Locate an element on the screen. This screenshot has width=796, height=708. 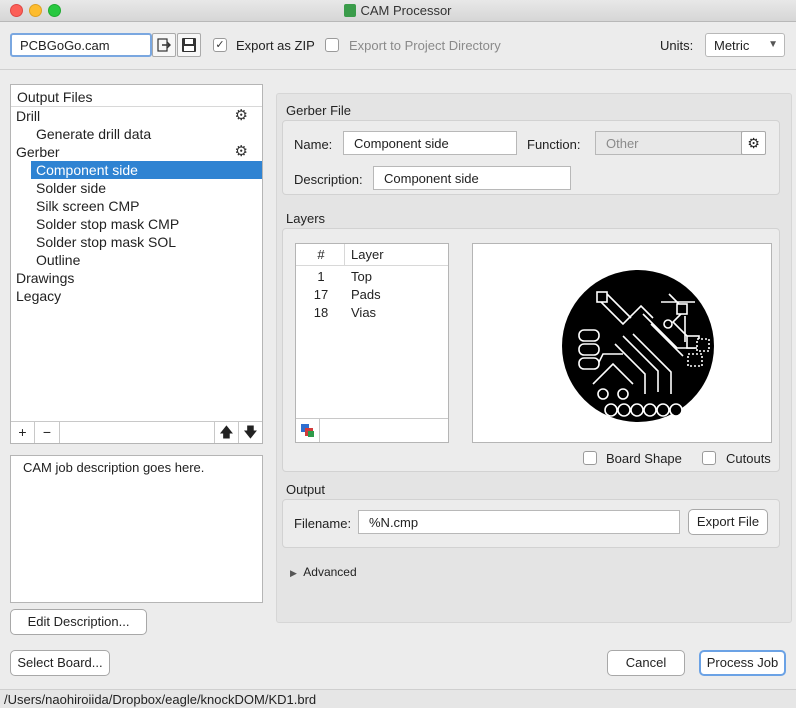
open-cam-file-button is located at coordinates (164, 45).